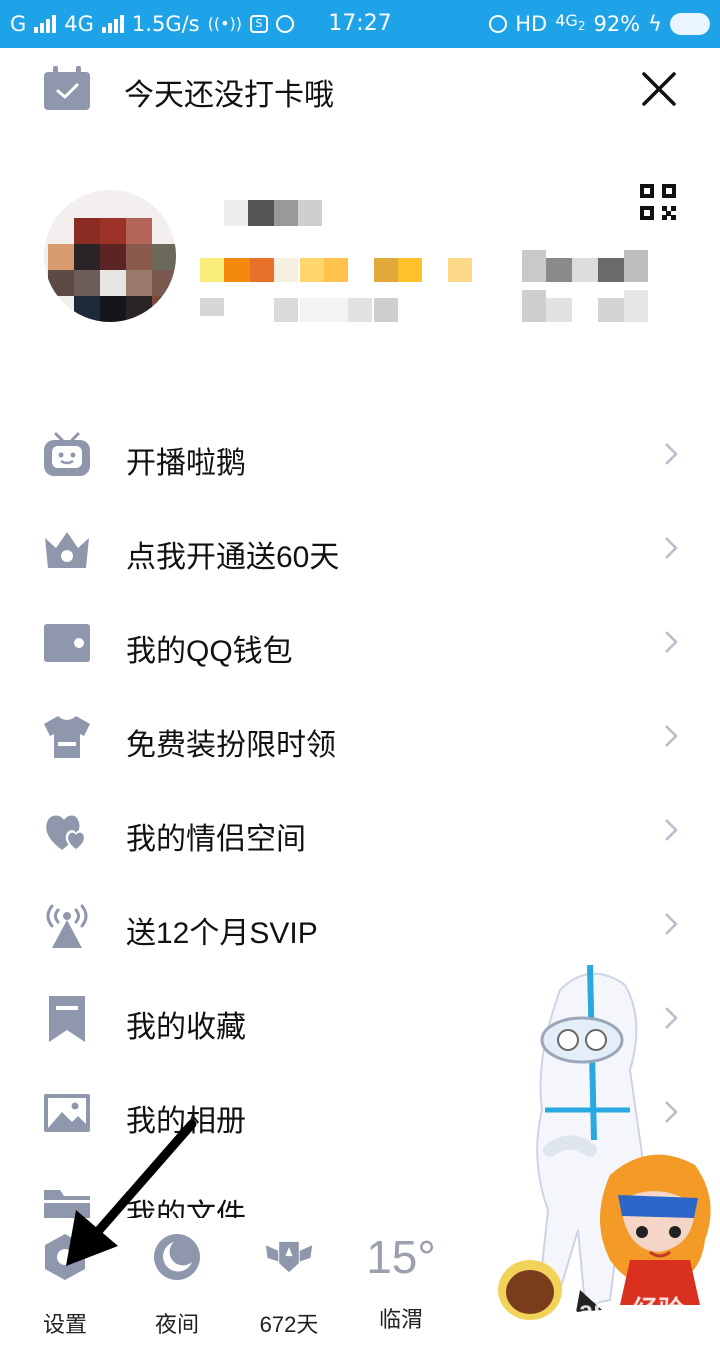 Image resolution: width=720 pixels, height=1356 pixels. Describe the element at coordinates (360, 549) in the screenshot. I see `menu-item-vip-60: 点我开通送60天` at that location.